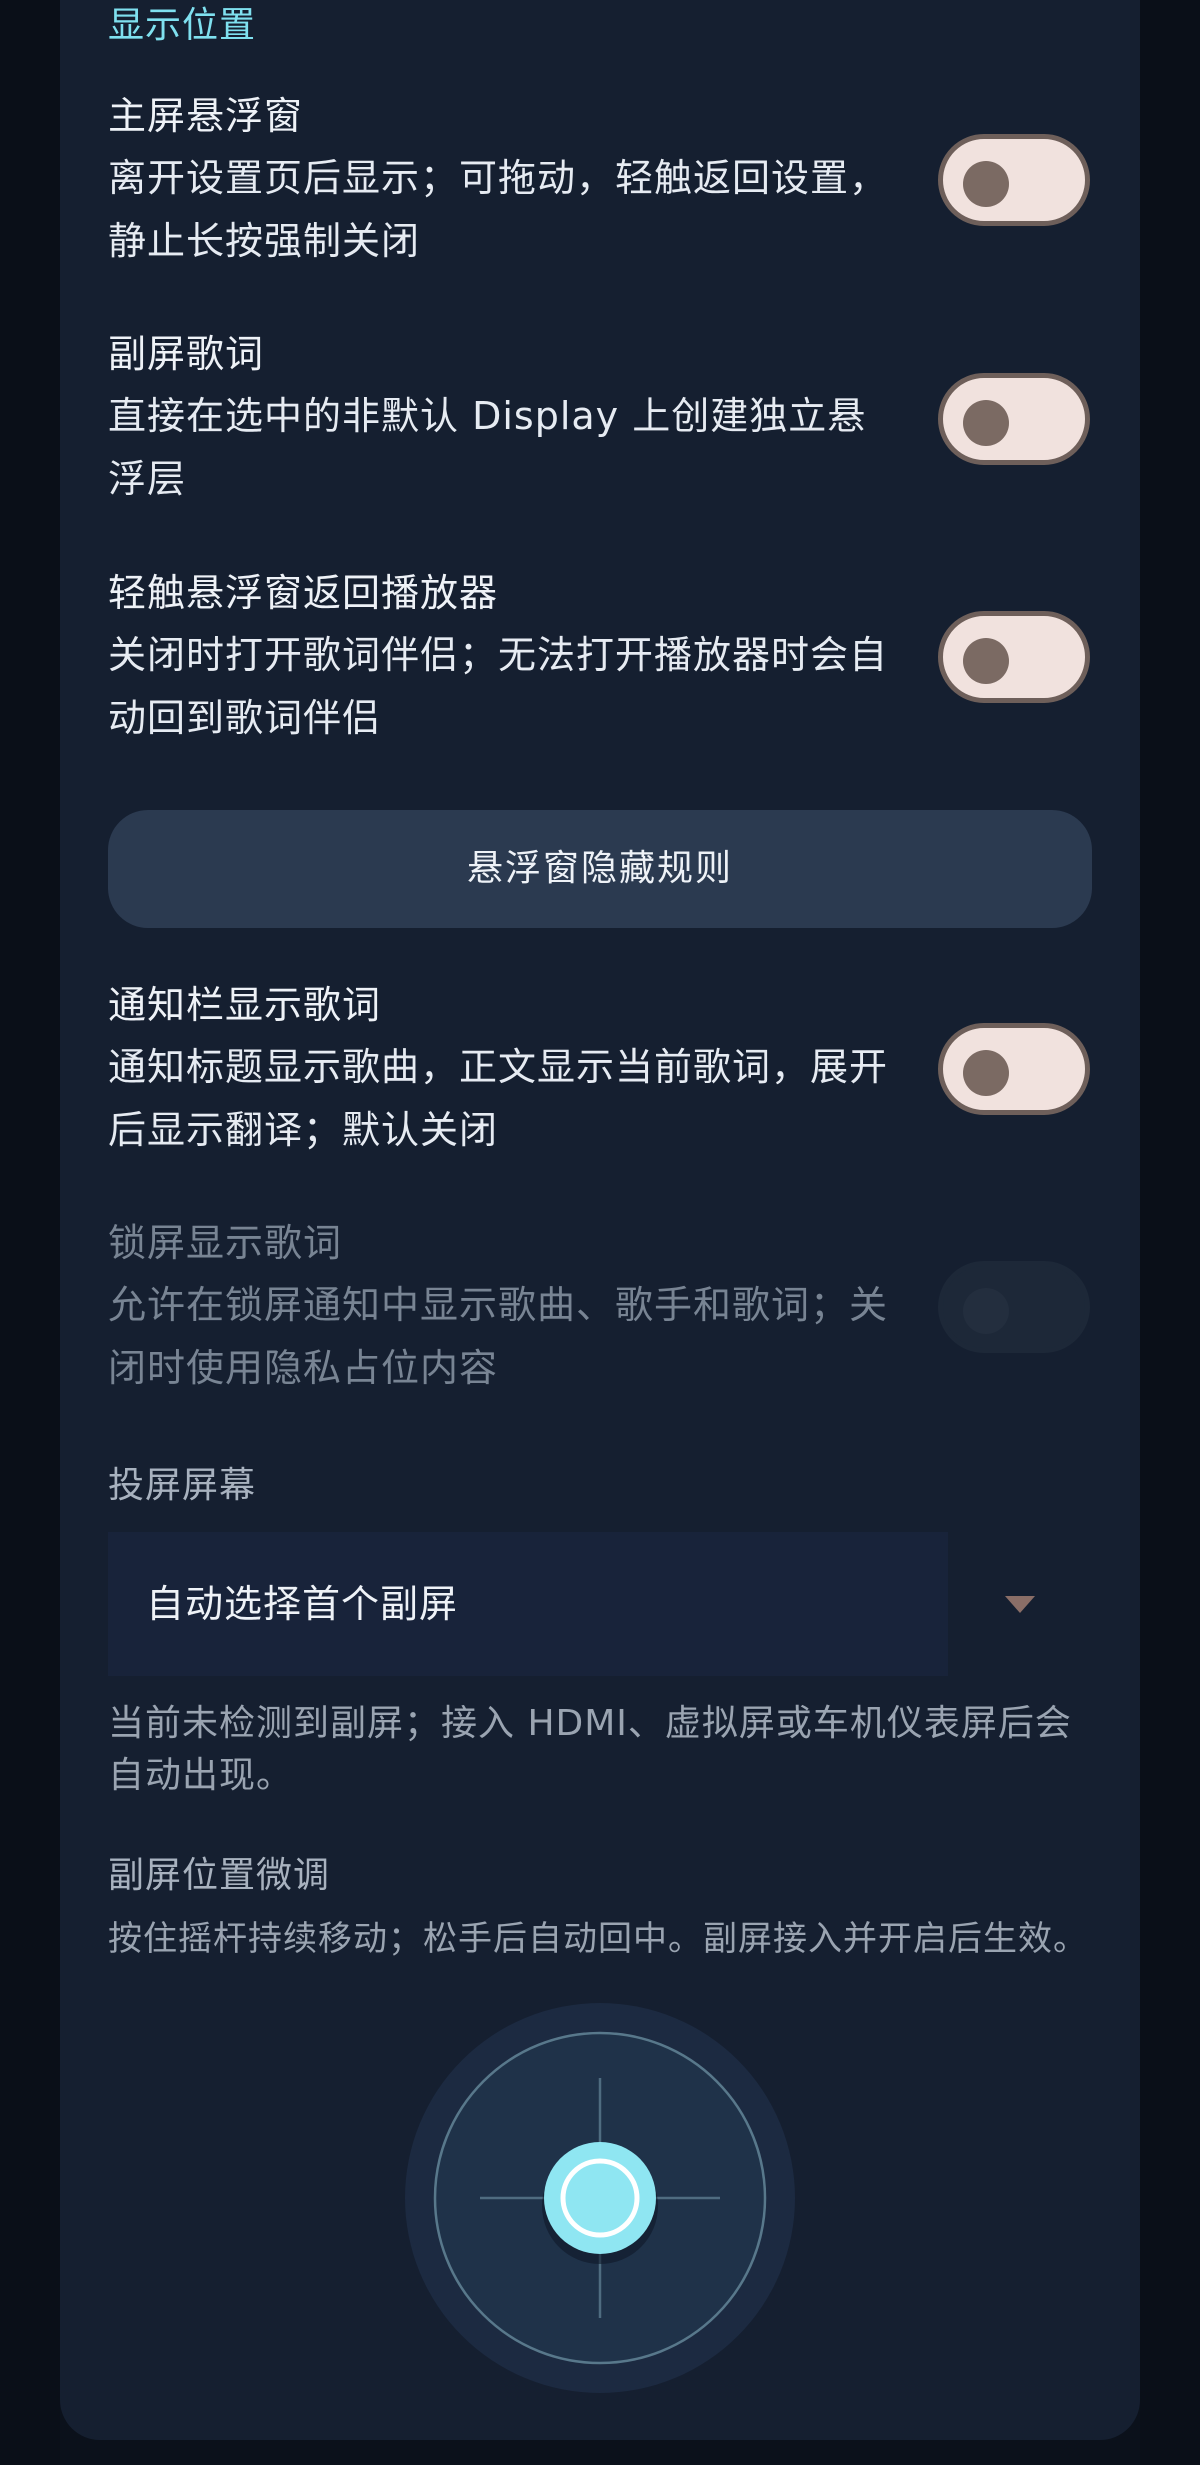 The width and height of the screenshot is (1200, 2465). Describe the element at coordinates (528, 1604) in the screenshot. I see `cast-screen-dropdown: 自动选择首个副屏` at that location.